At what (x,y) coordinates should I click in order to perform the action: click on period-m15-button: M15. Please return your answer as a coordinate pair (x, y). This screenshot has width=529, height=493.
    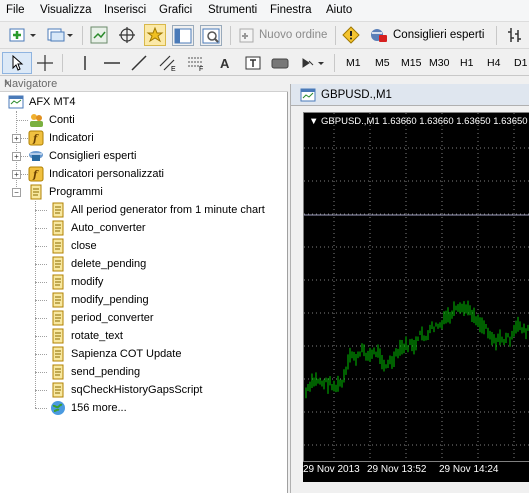
    Looking at the image, I should click on (411, 63).